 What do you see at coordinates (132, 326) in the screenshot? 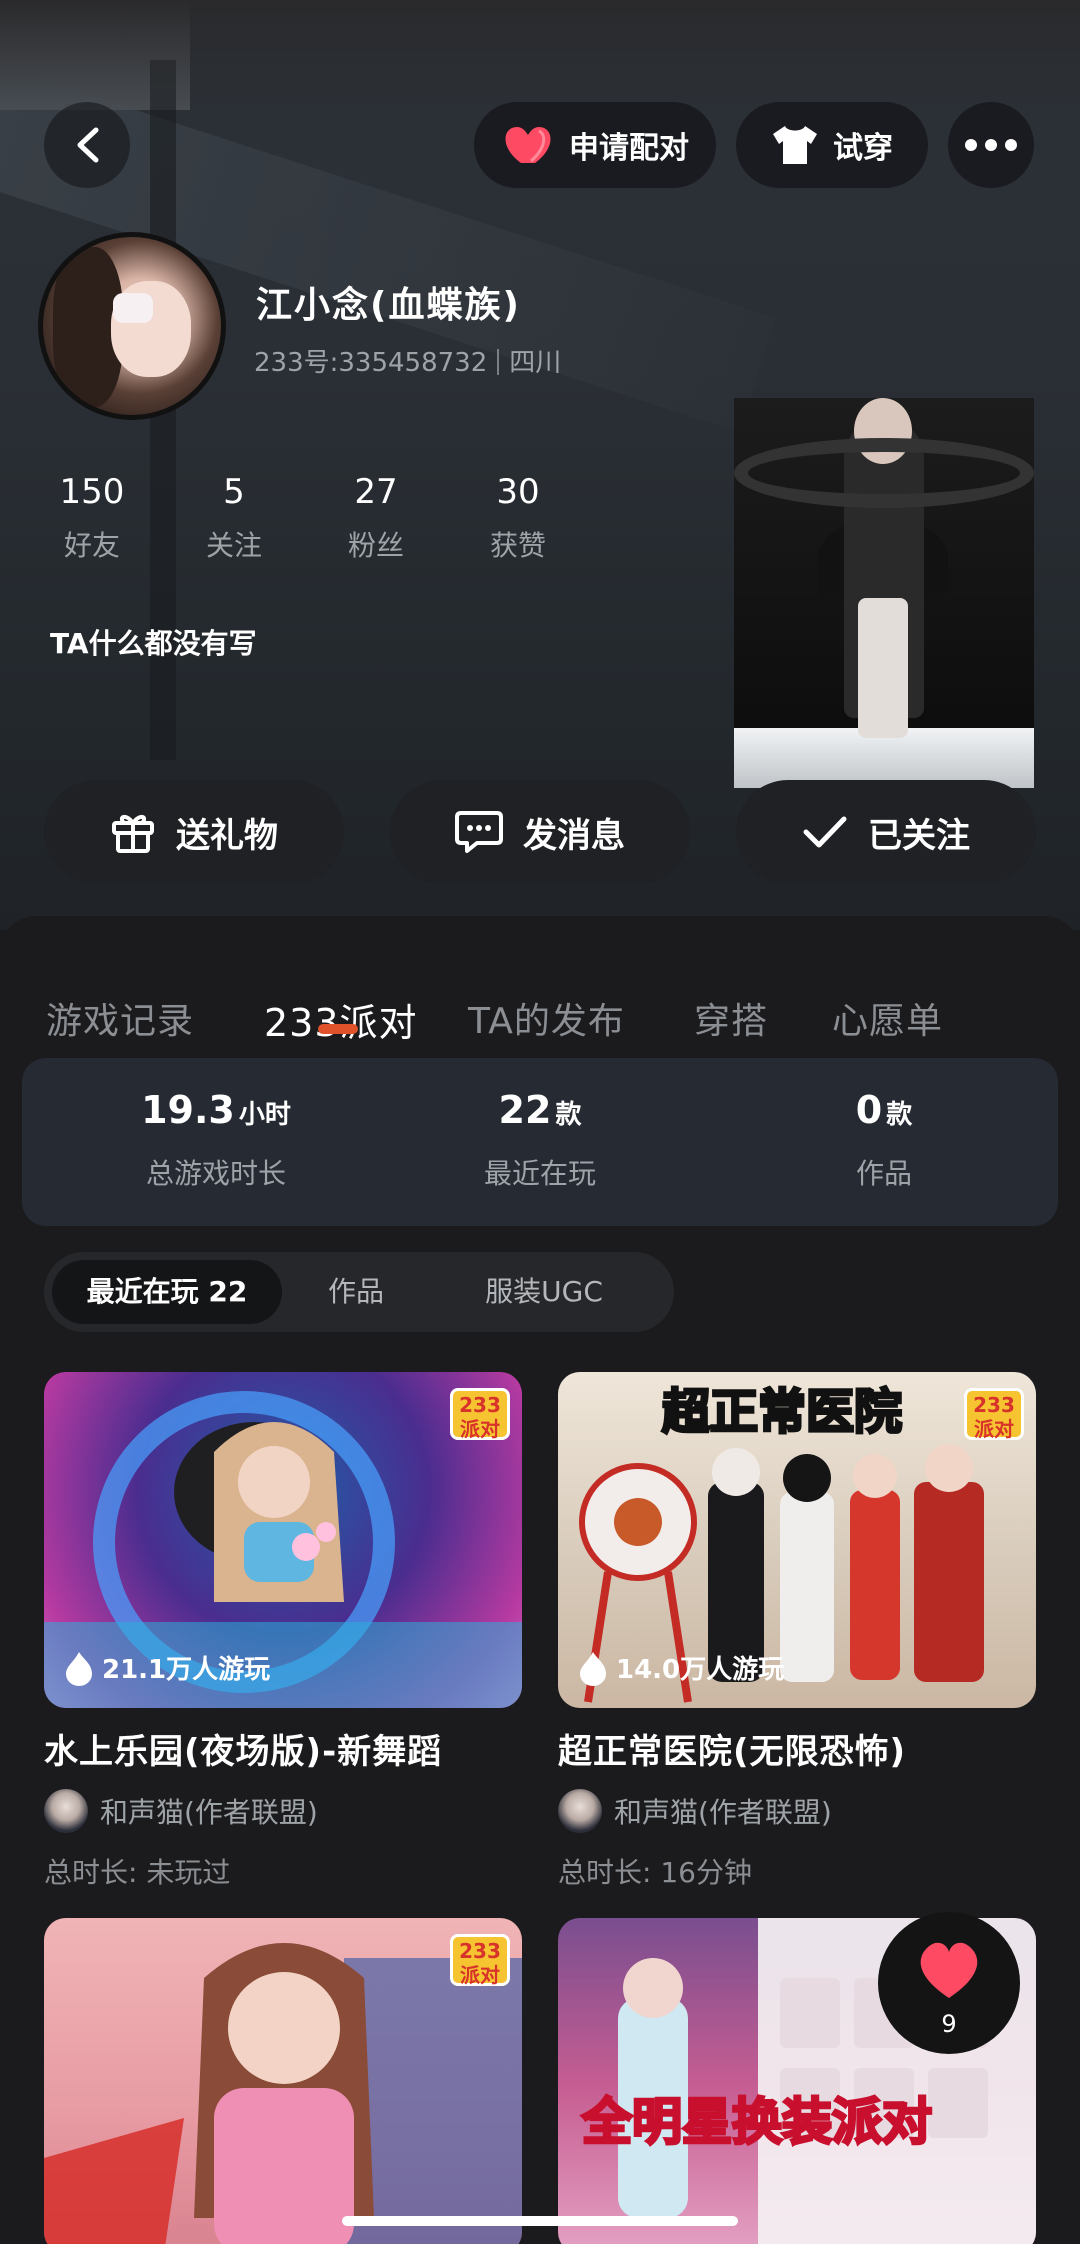
I see `avatar` at bounding box center [132, 326].